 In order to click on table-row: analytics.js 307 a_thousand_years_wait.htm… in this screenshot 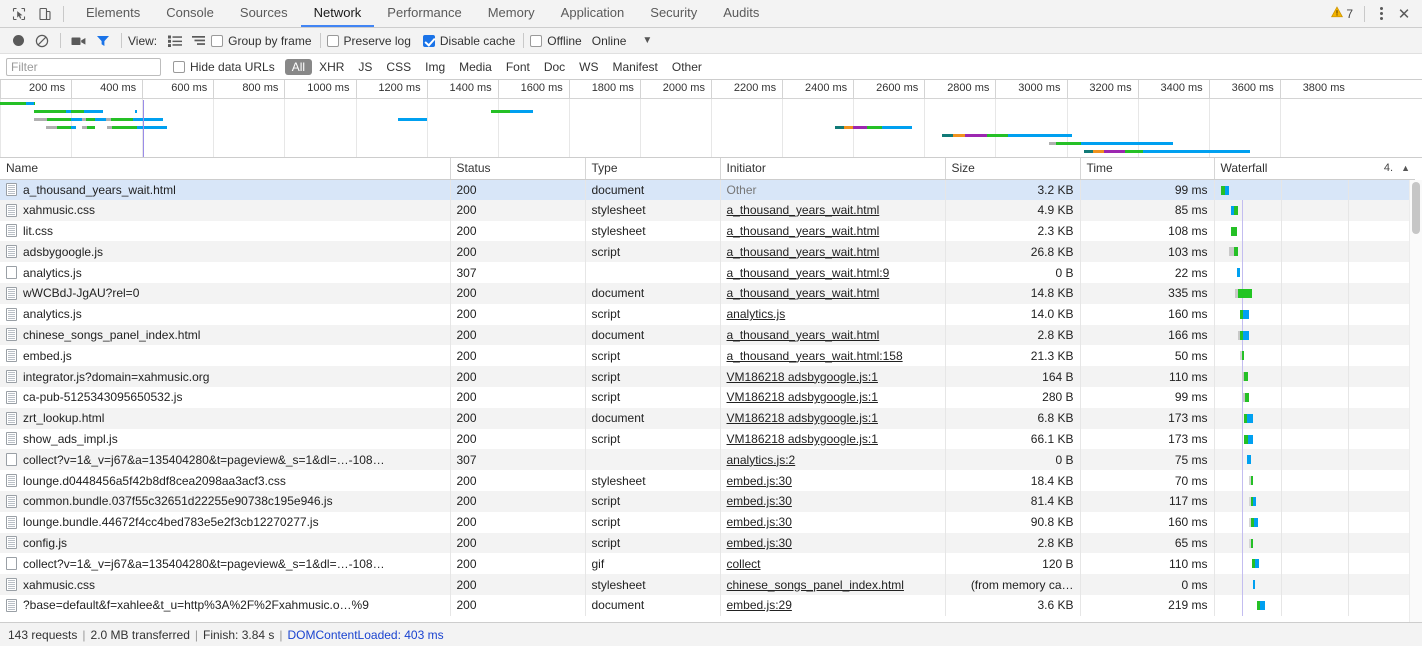, I will do `click(707, 272)`.